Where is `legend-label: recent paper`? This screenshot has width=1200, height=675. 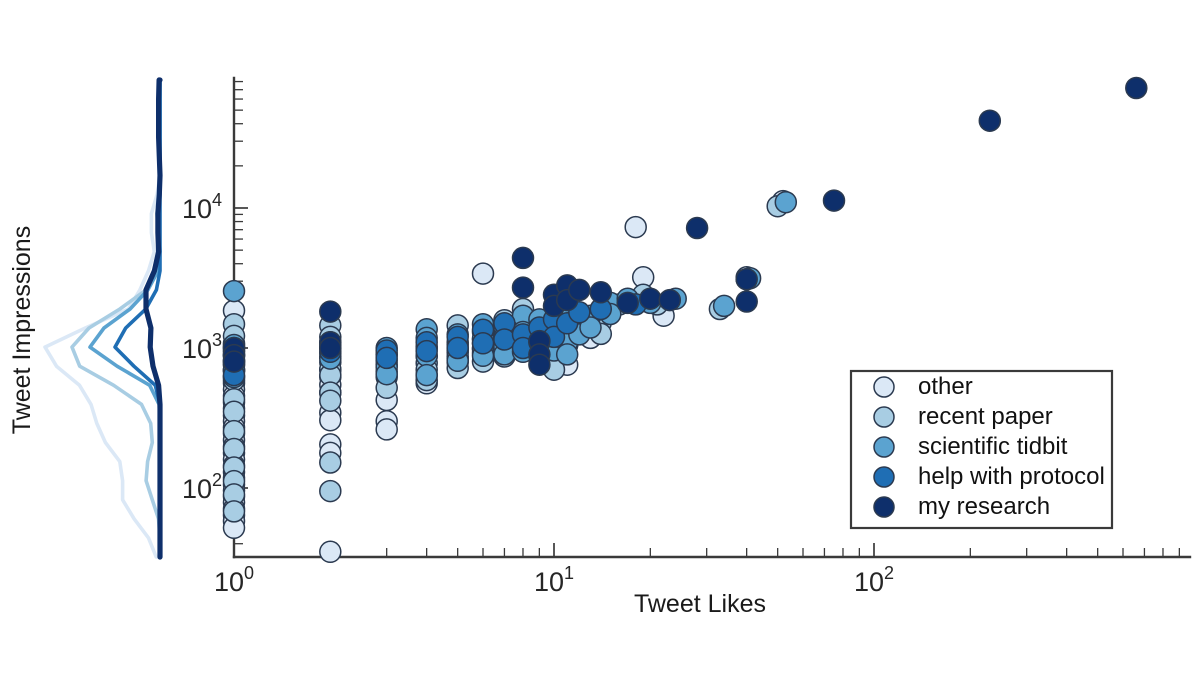
legend-label: recent paper is located at coordinates (985, 416).